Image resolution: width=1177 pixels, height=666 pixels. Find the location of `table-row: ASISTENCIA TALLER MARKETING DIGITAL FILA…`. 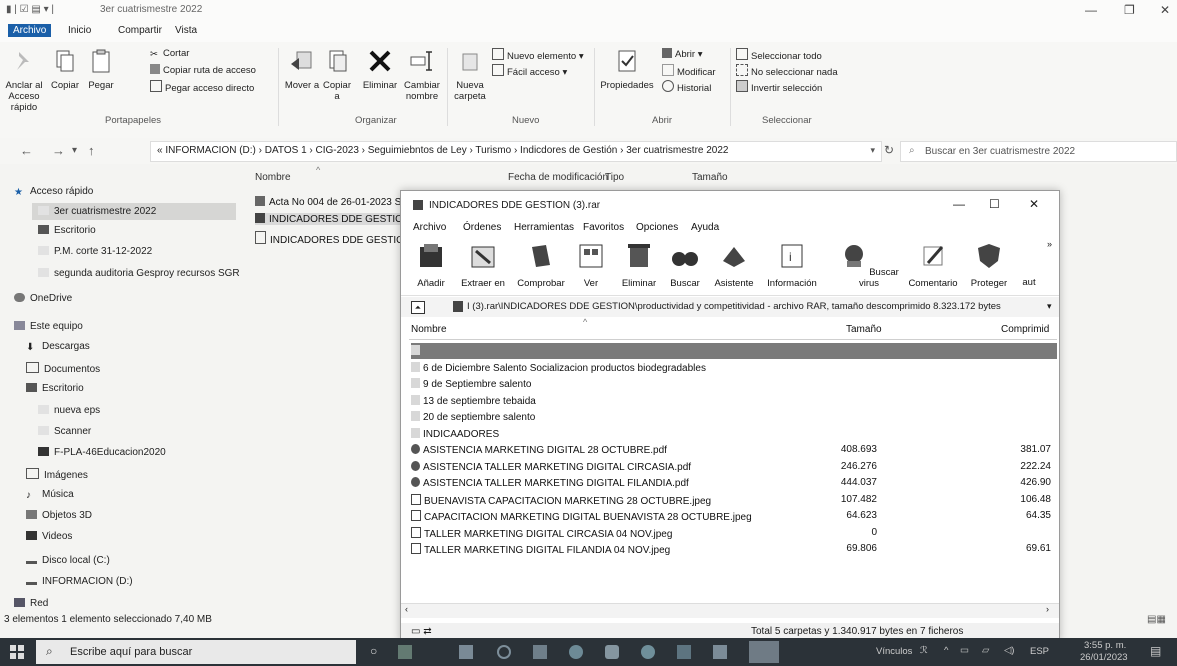

table-row: ASISTENCIA TALLER MARKETING DIGITAL FILA… is located at coordinates (734, 483).